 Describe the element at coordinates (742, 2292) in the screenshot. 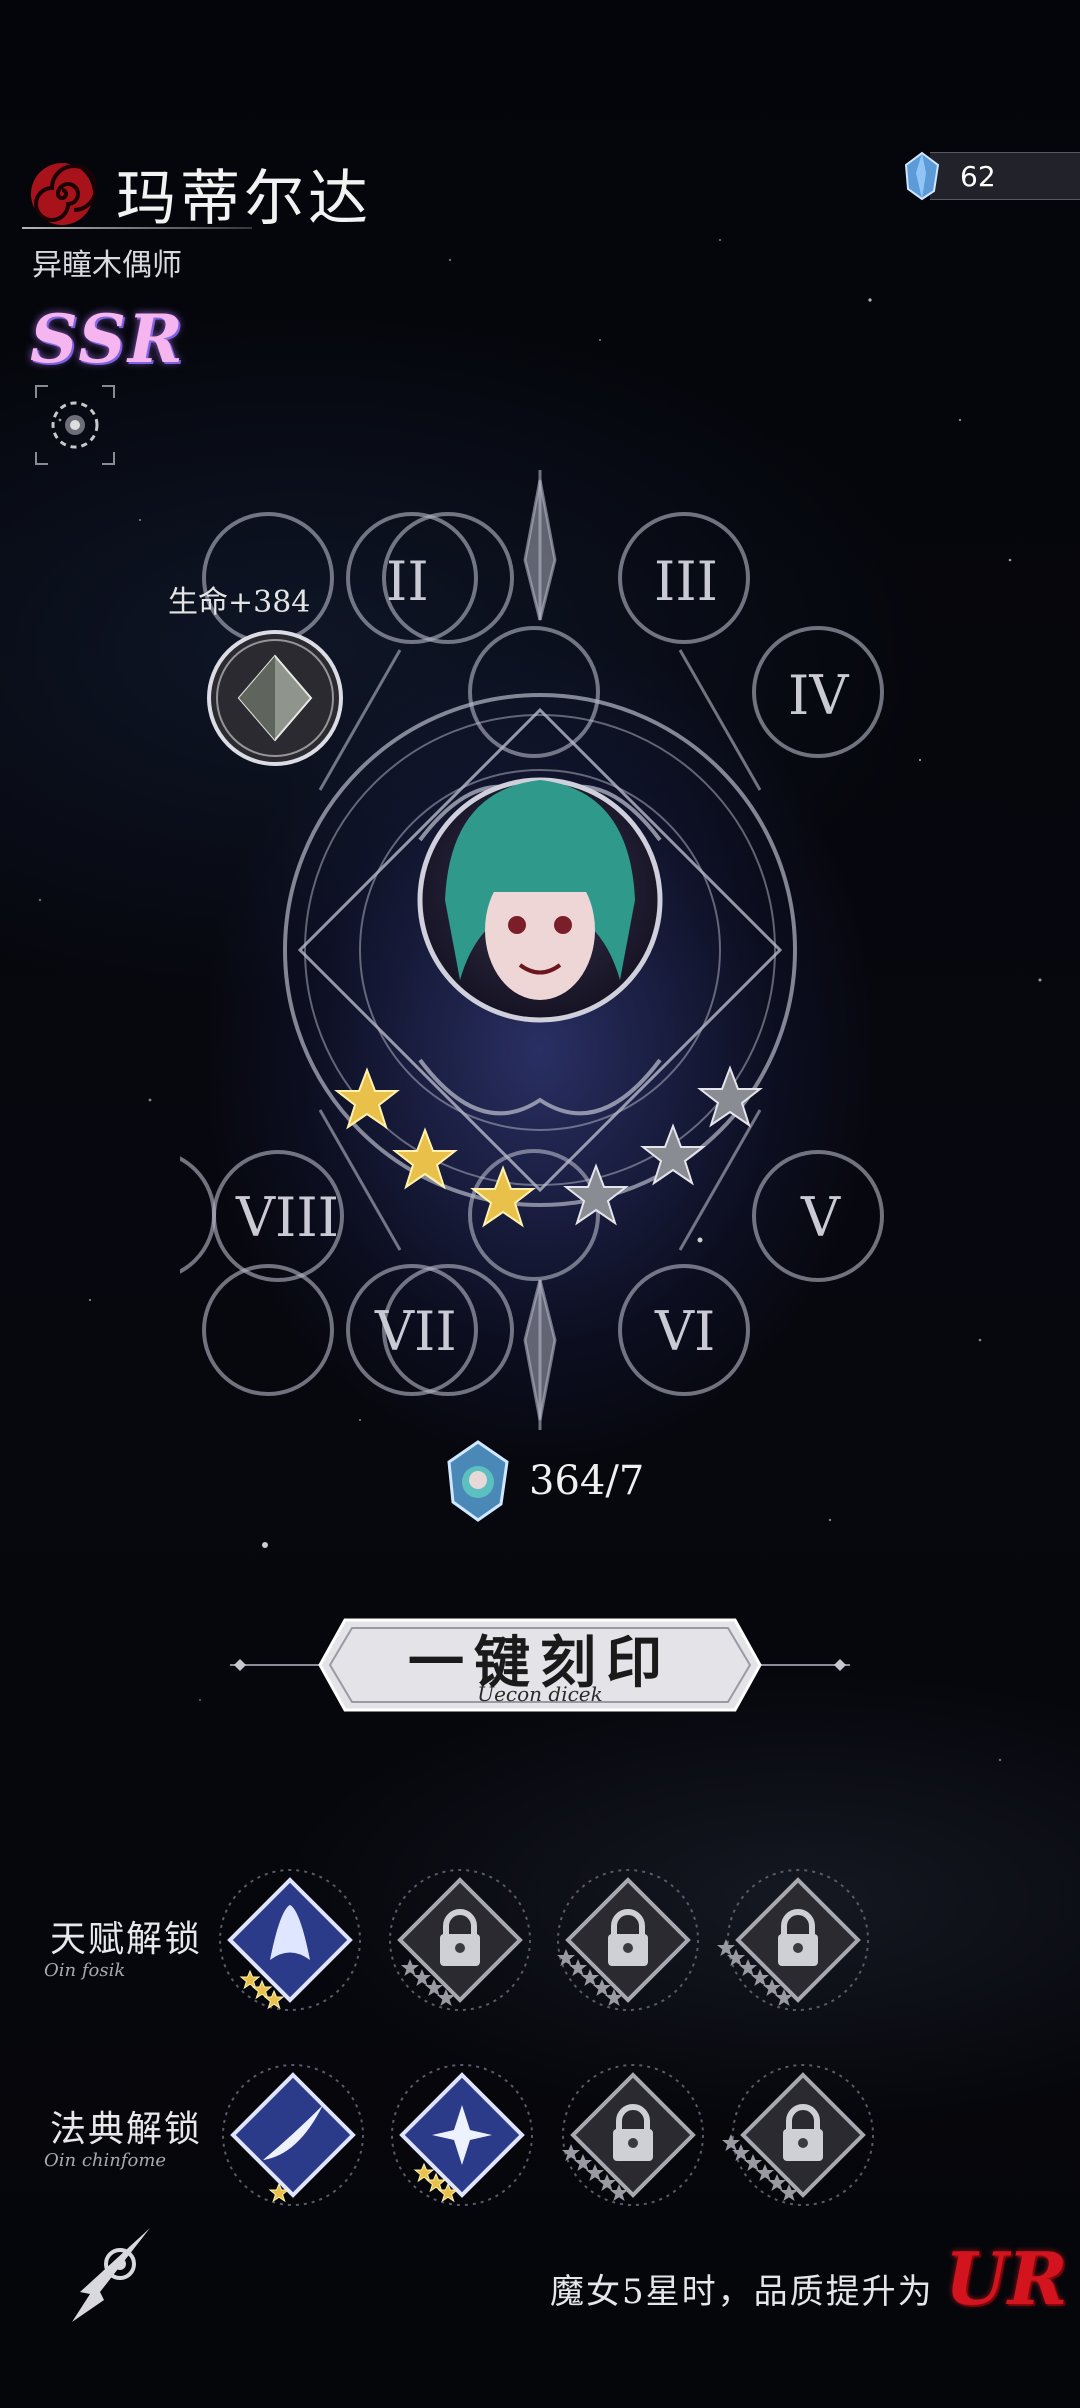

I see `quality-upgrade-hint: 魔女5星时，品质提升为` at that location.